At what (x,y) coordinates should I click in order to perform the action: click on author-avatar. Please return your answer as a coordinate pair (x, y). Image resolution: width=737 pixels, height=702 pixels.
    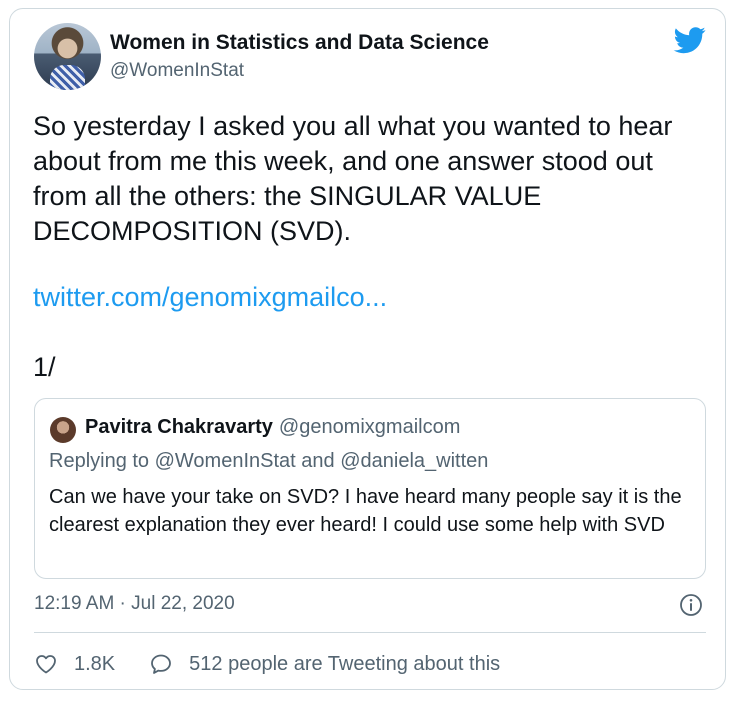
    Looking at the image, I should click on (67, 56).